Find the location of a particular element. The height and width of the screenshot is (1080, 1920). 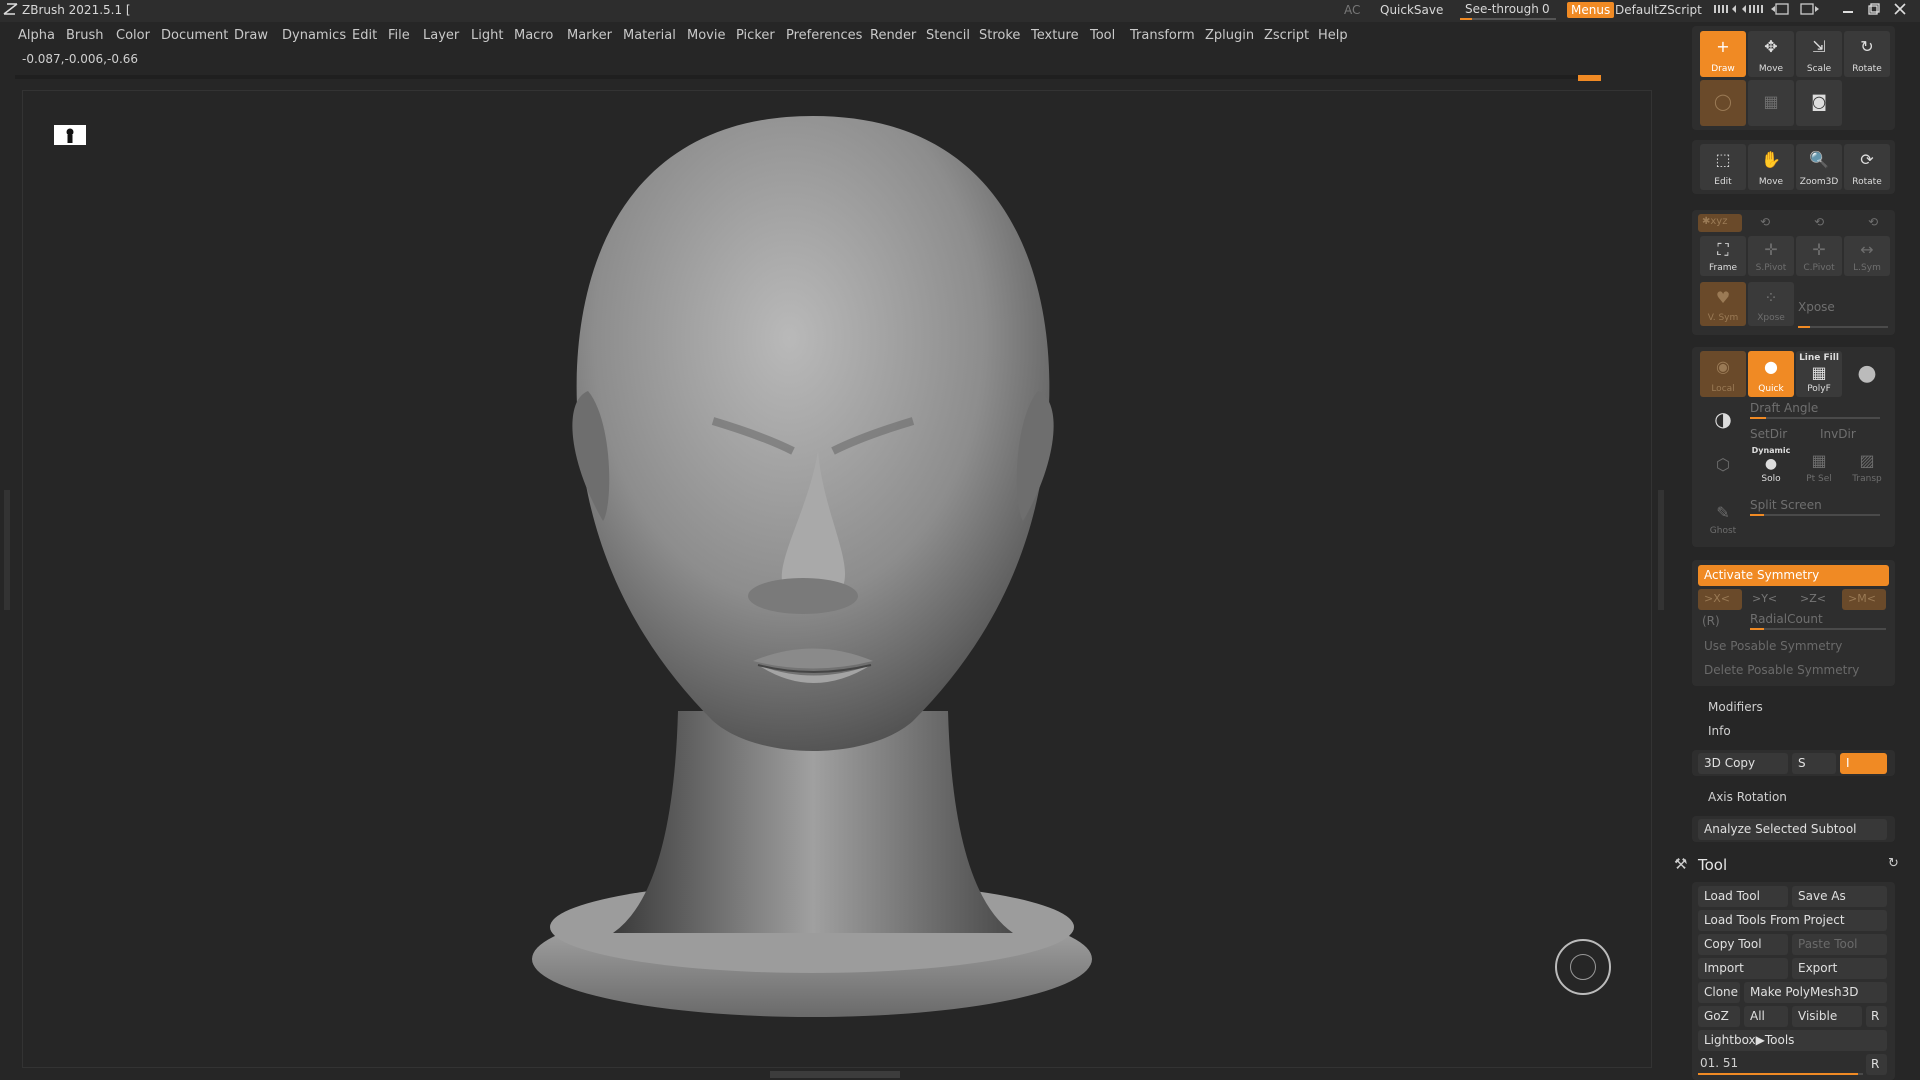

menu-picker: Picker is located at coordinates (755, 35).